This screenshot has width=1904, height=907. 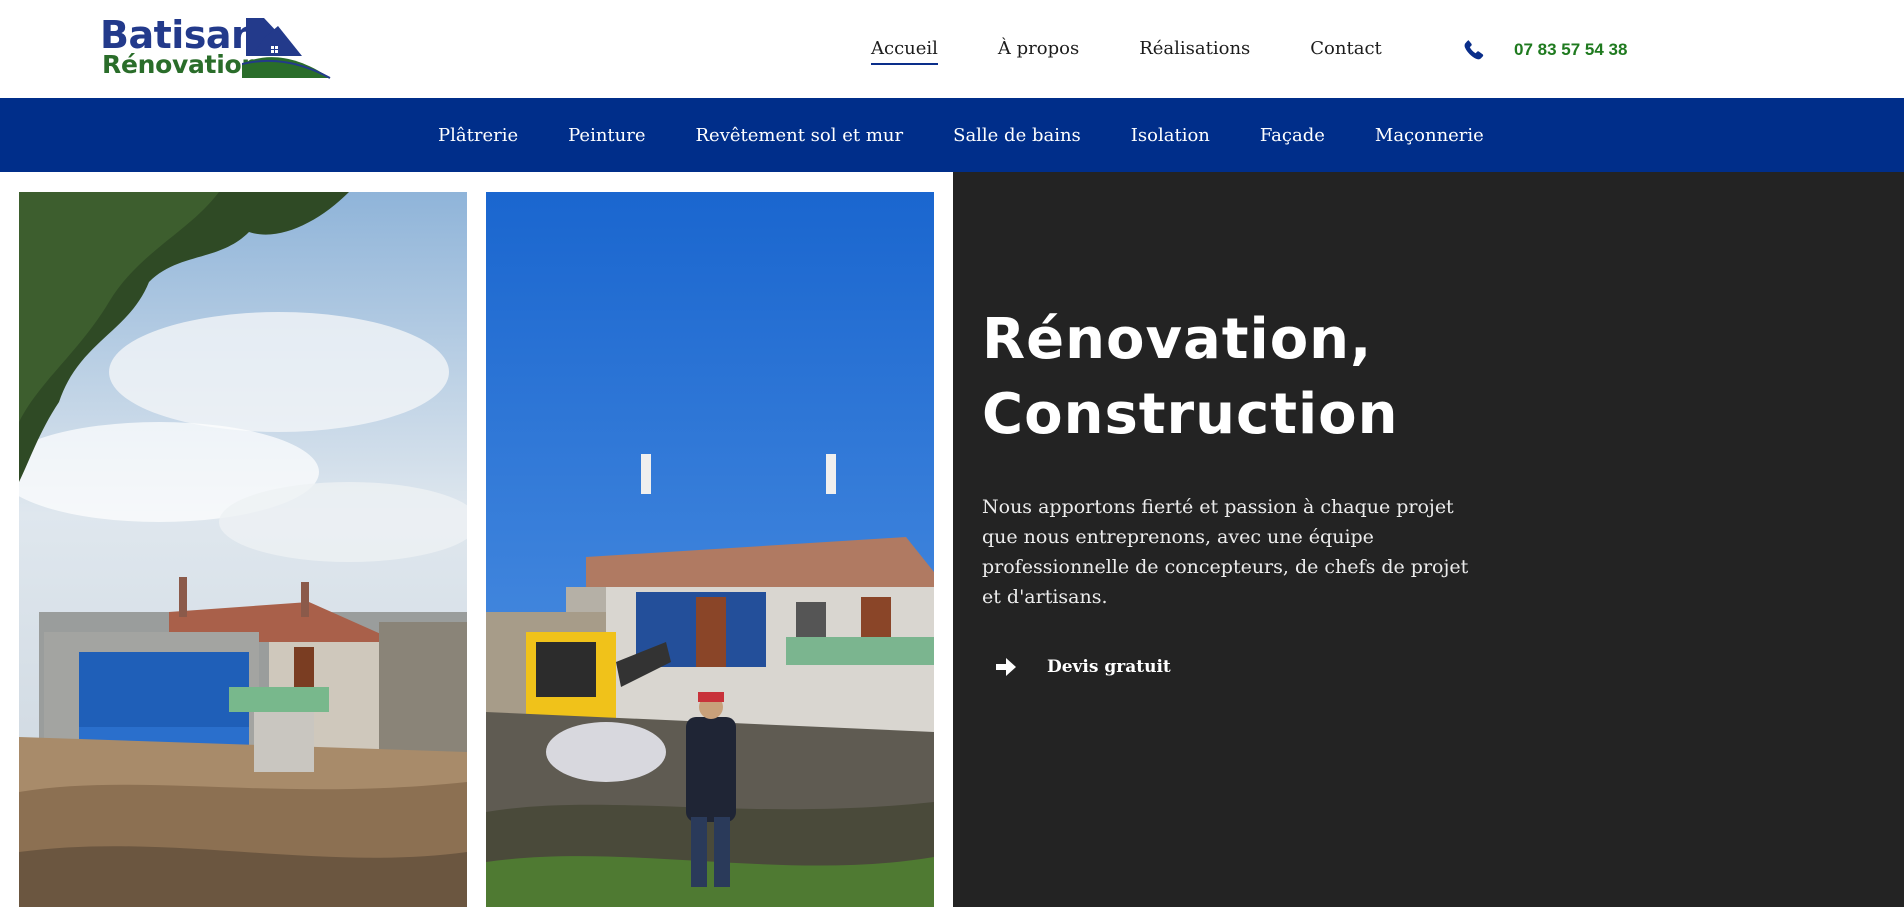 What do you see at coordinates (478, 135) in the screenshot?
I see `service-platrerie: Plâtrerie` at bounding box center [478, 135].